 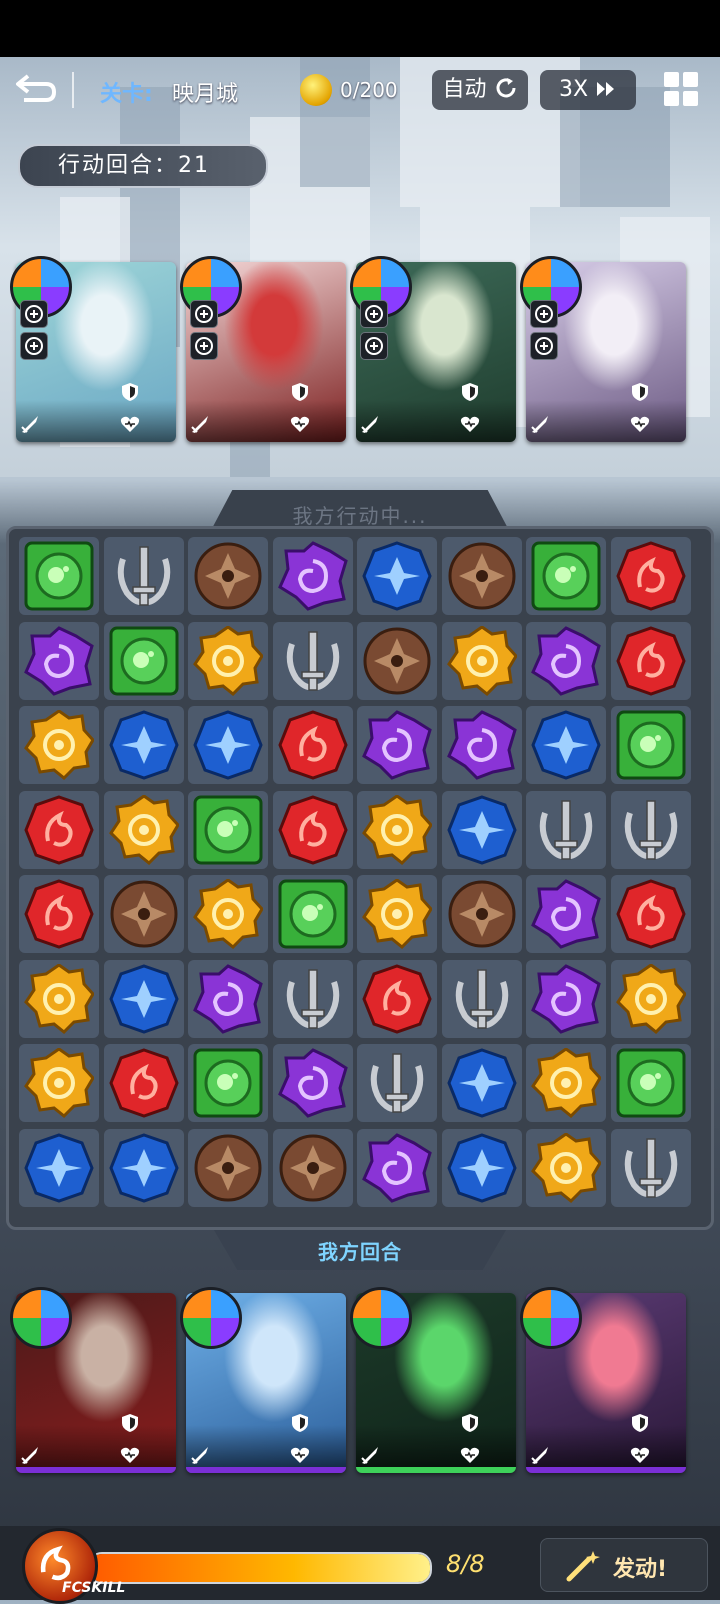 I want to click on health-icon, so click(x=130, y=424).